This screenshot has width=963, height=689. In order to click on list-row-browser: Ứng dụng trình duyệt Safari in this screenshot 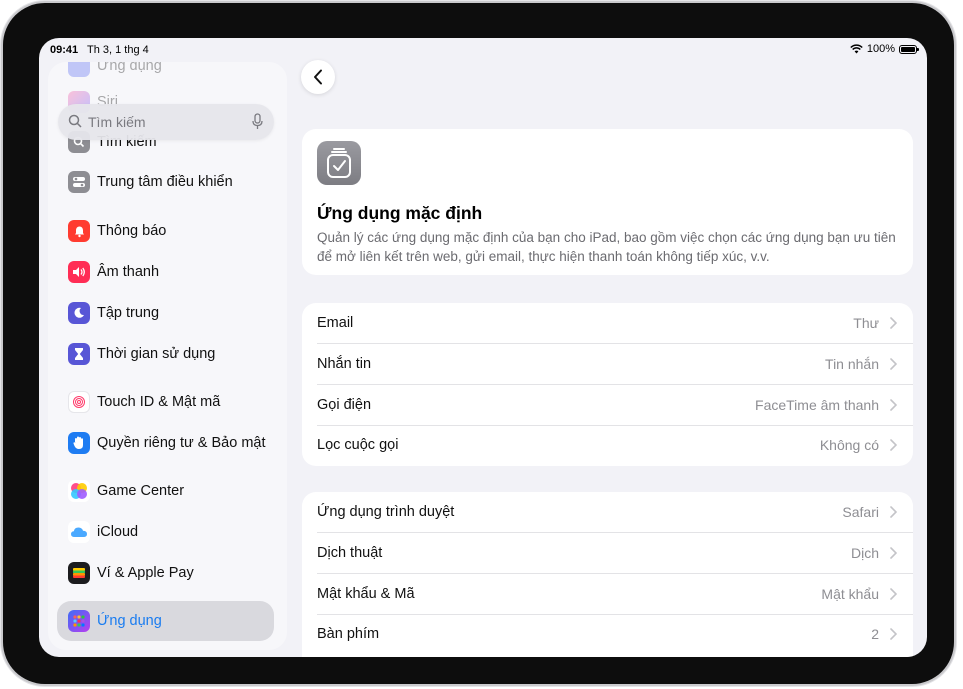, I will do `click(607, 512)`.